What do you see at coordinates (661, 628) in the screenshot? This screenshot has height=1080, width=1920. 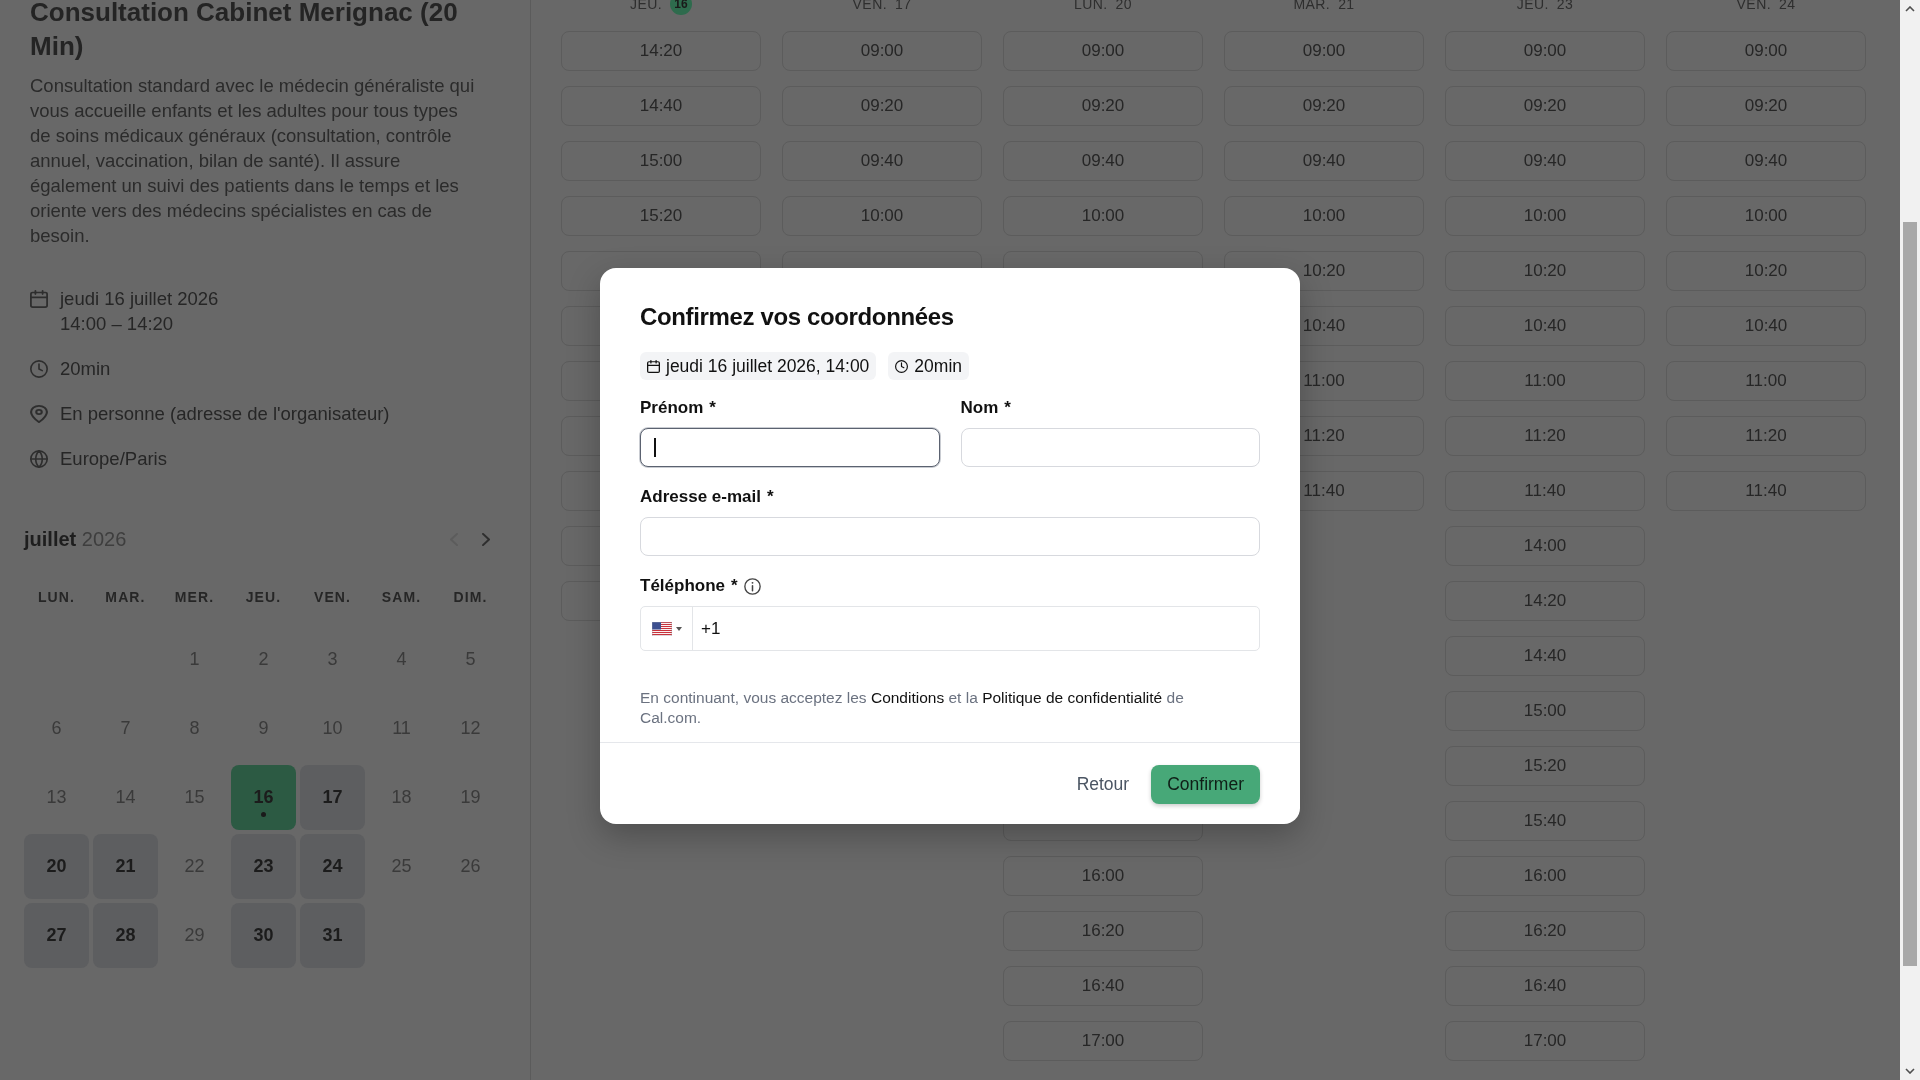 I see `flag-icon` at bounding box center [661, 628].